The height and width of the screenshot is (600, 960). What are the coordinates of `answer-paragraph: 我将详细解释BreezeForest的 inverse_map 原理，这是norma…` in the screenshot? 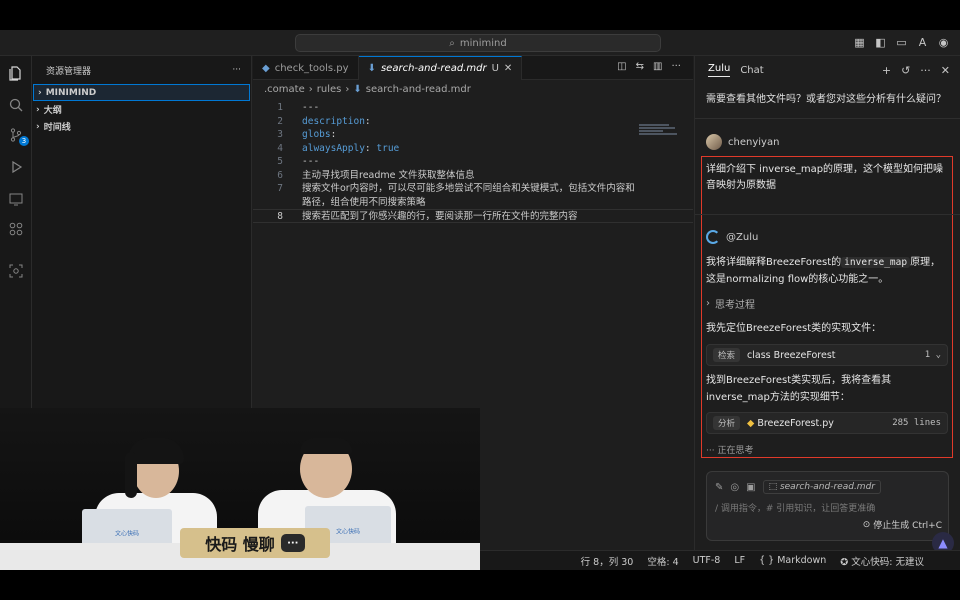 It's located at (828, 271).